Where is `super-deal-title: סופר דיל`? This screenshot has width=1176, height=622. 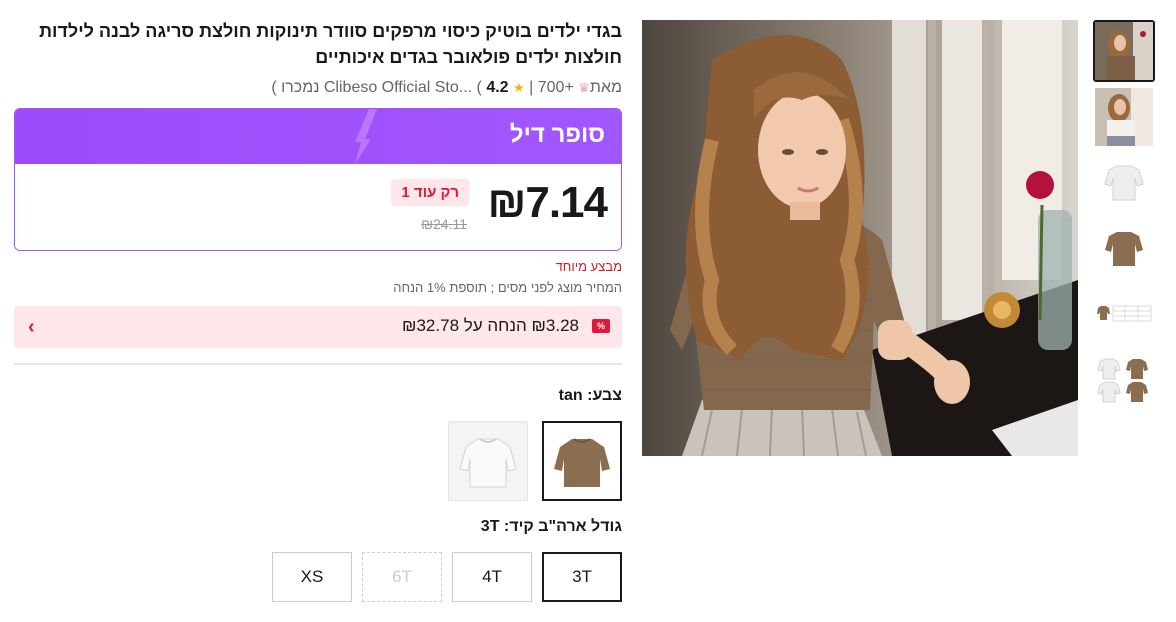
super-deal-title: סופר דיל is located at coordinates (557, 134).